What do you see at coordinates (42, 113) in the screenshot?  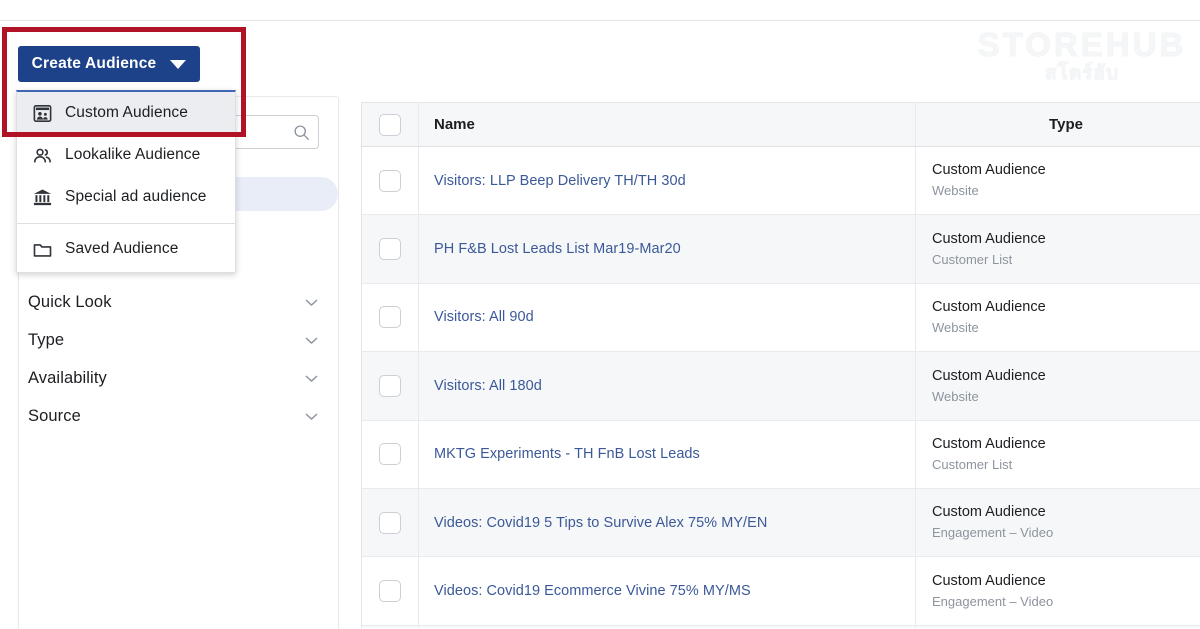 I see `window-people-icon` at bounding box center [42, 113].